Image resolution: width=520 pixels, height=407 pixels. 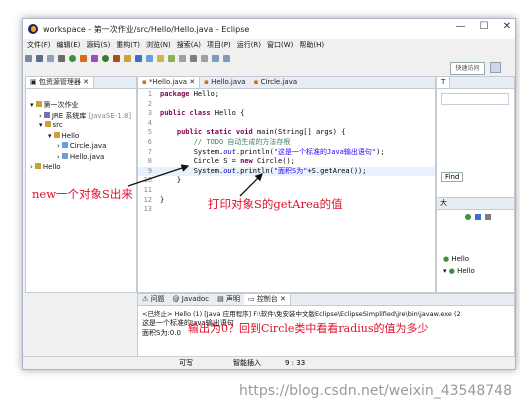 What do you see at coordinates (286, 104) in the screenshot?
I see `code-line: 2` at bounding box center [286, 104].